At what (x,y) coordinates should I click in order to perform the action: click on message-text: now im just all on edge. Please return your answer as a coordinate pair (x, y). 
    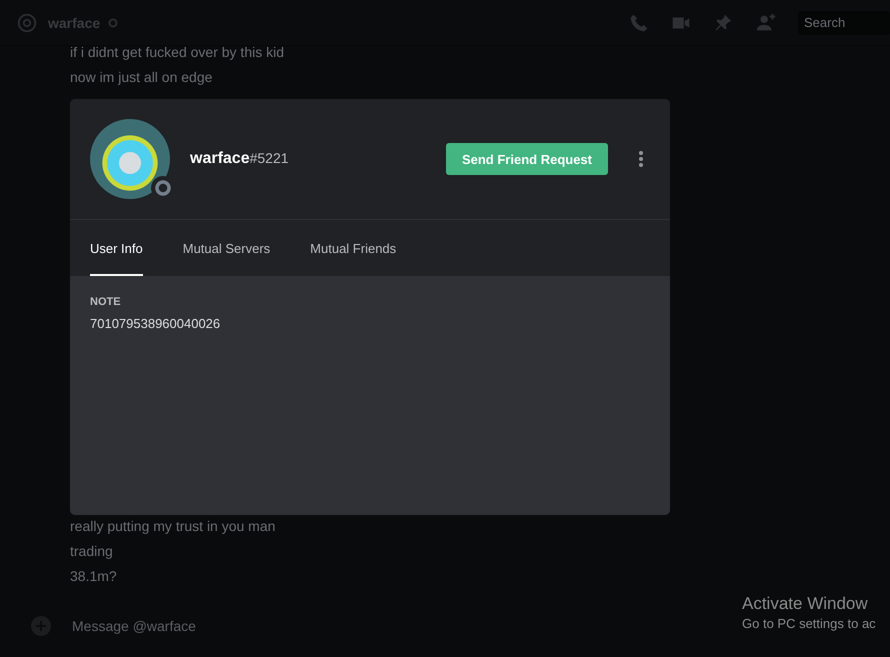
    Looking at the image, I should click on (142, 77).